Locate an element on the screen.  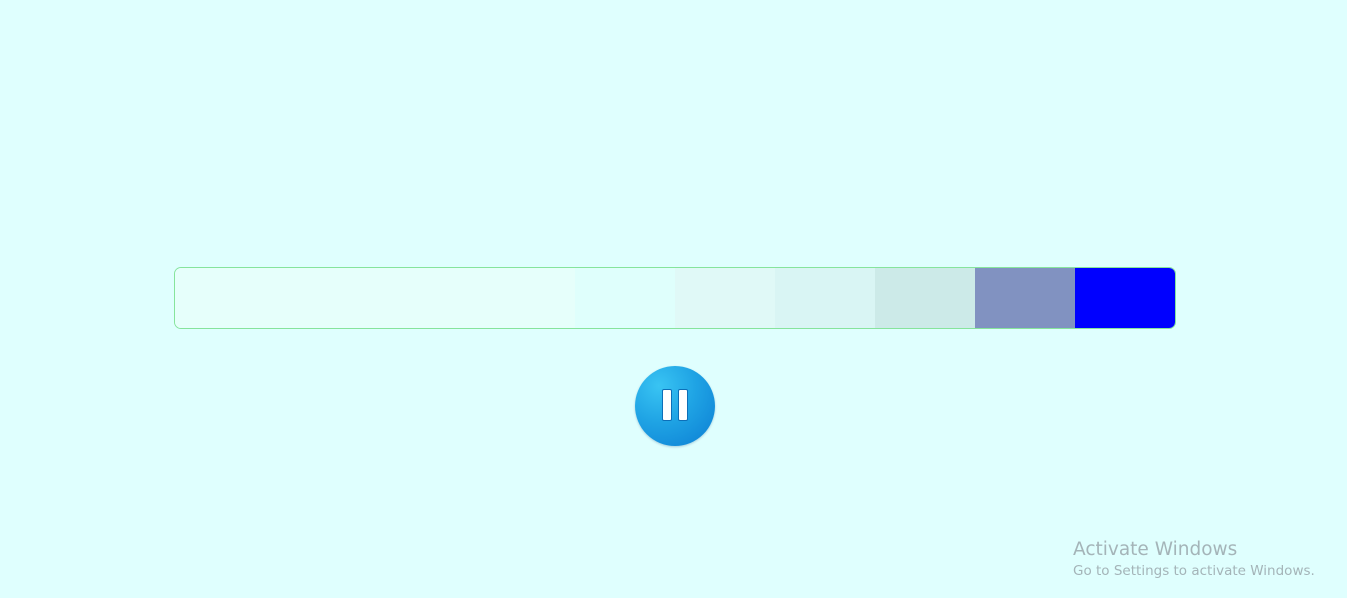
pause-icon is located at coordinates (675, 406).